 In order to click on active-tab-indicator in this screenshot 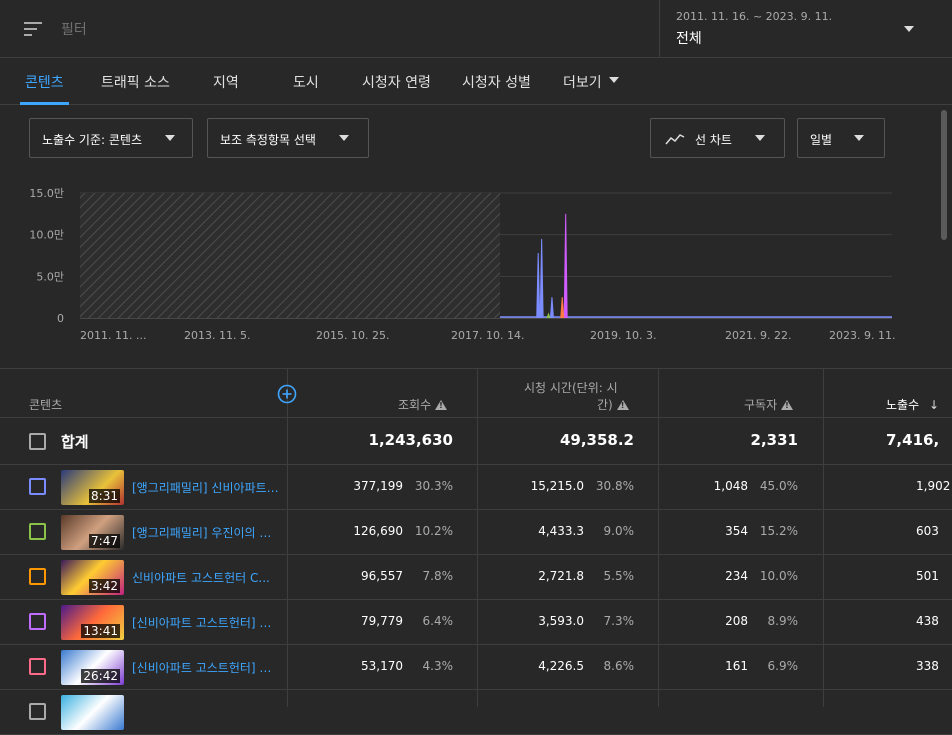, I will do `click(44, 103)`.